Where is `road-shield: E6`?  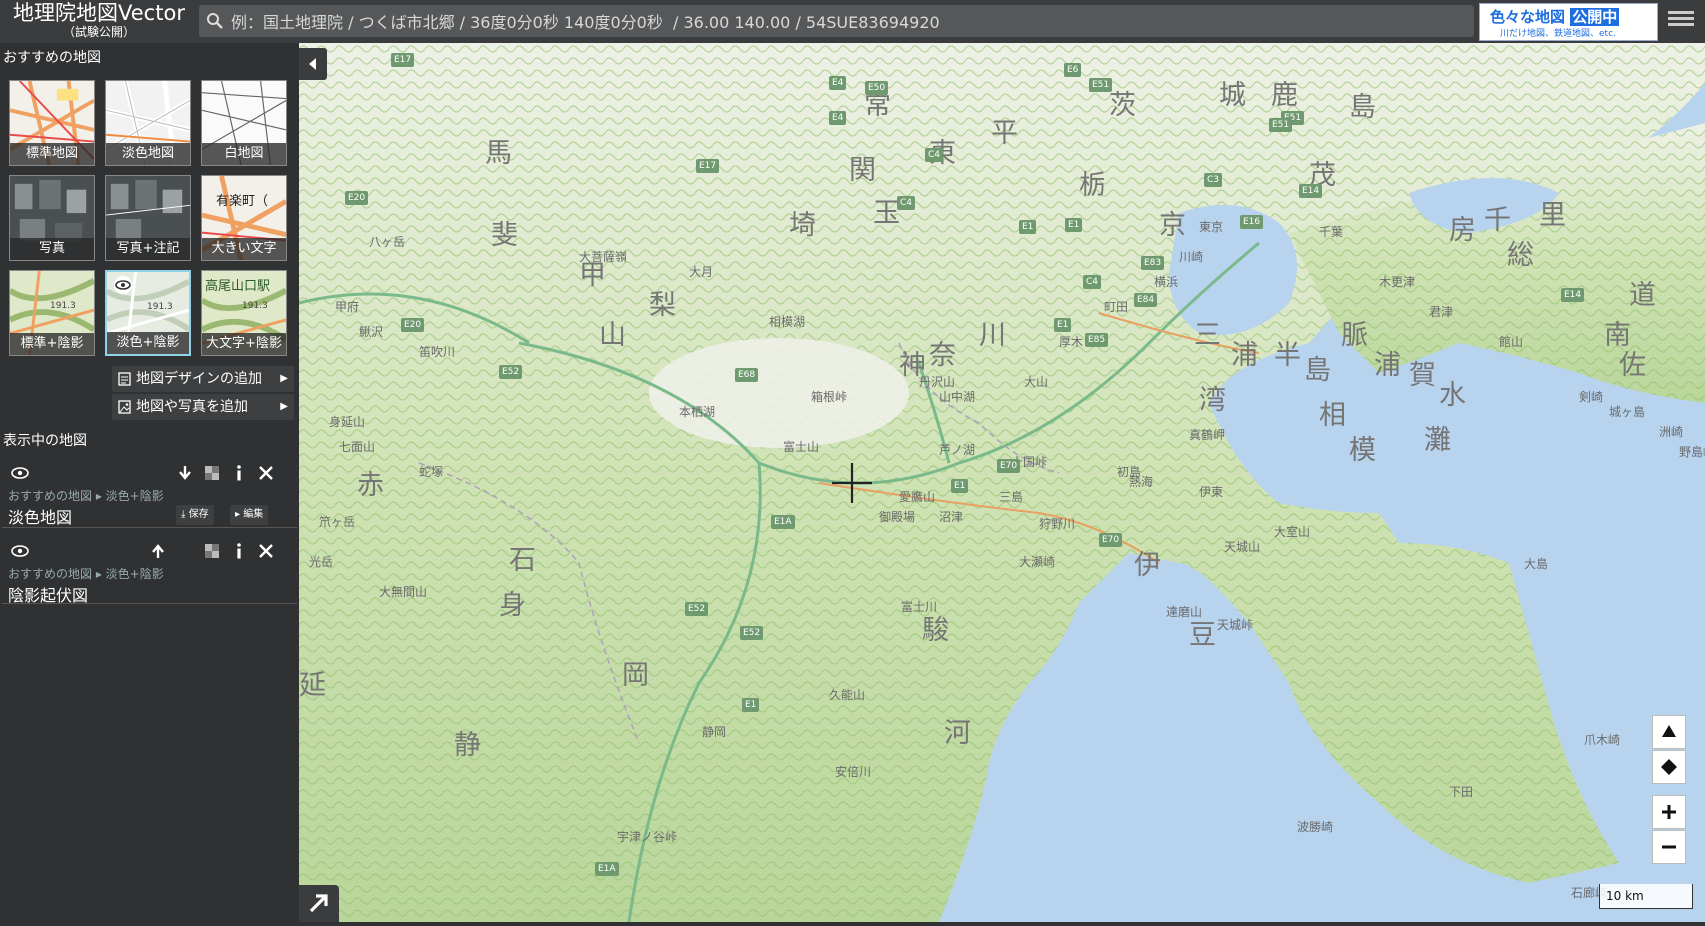
road-shield: E6 is located at coordinates (1073, 70).